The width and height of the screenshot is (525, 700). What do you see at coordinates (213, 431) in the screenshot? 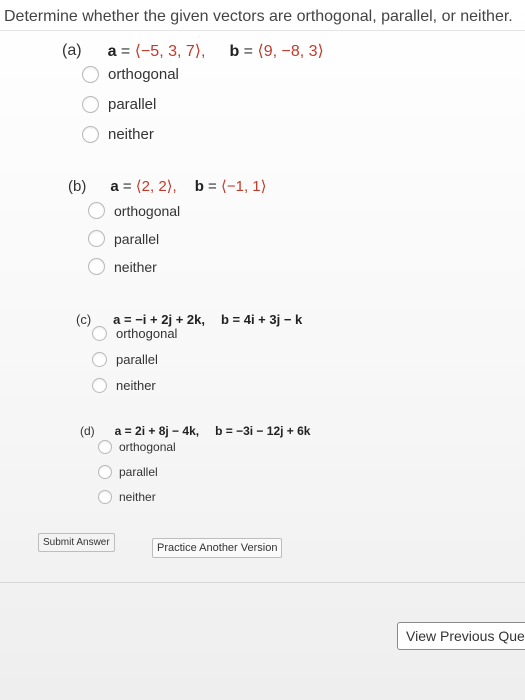
I see `part-d-equation: a = 2i + 8j − 4k, b = −3i − 12j + 6k` at bounding box center [213, 431].